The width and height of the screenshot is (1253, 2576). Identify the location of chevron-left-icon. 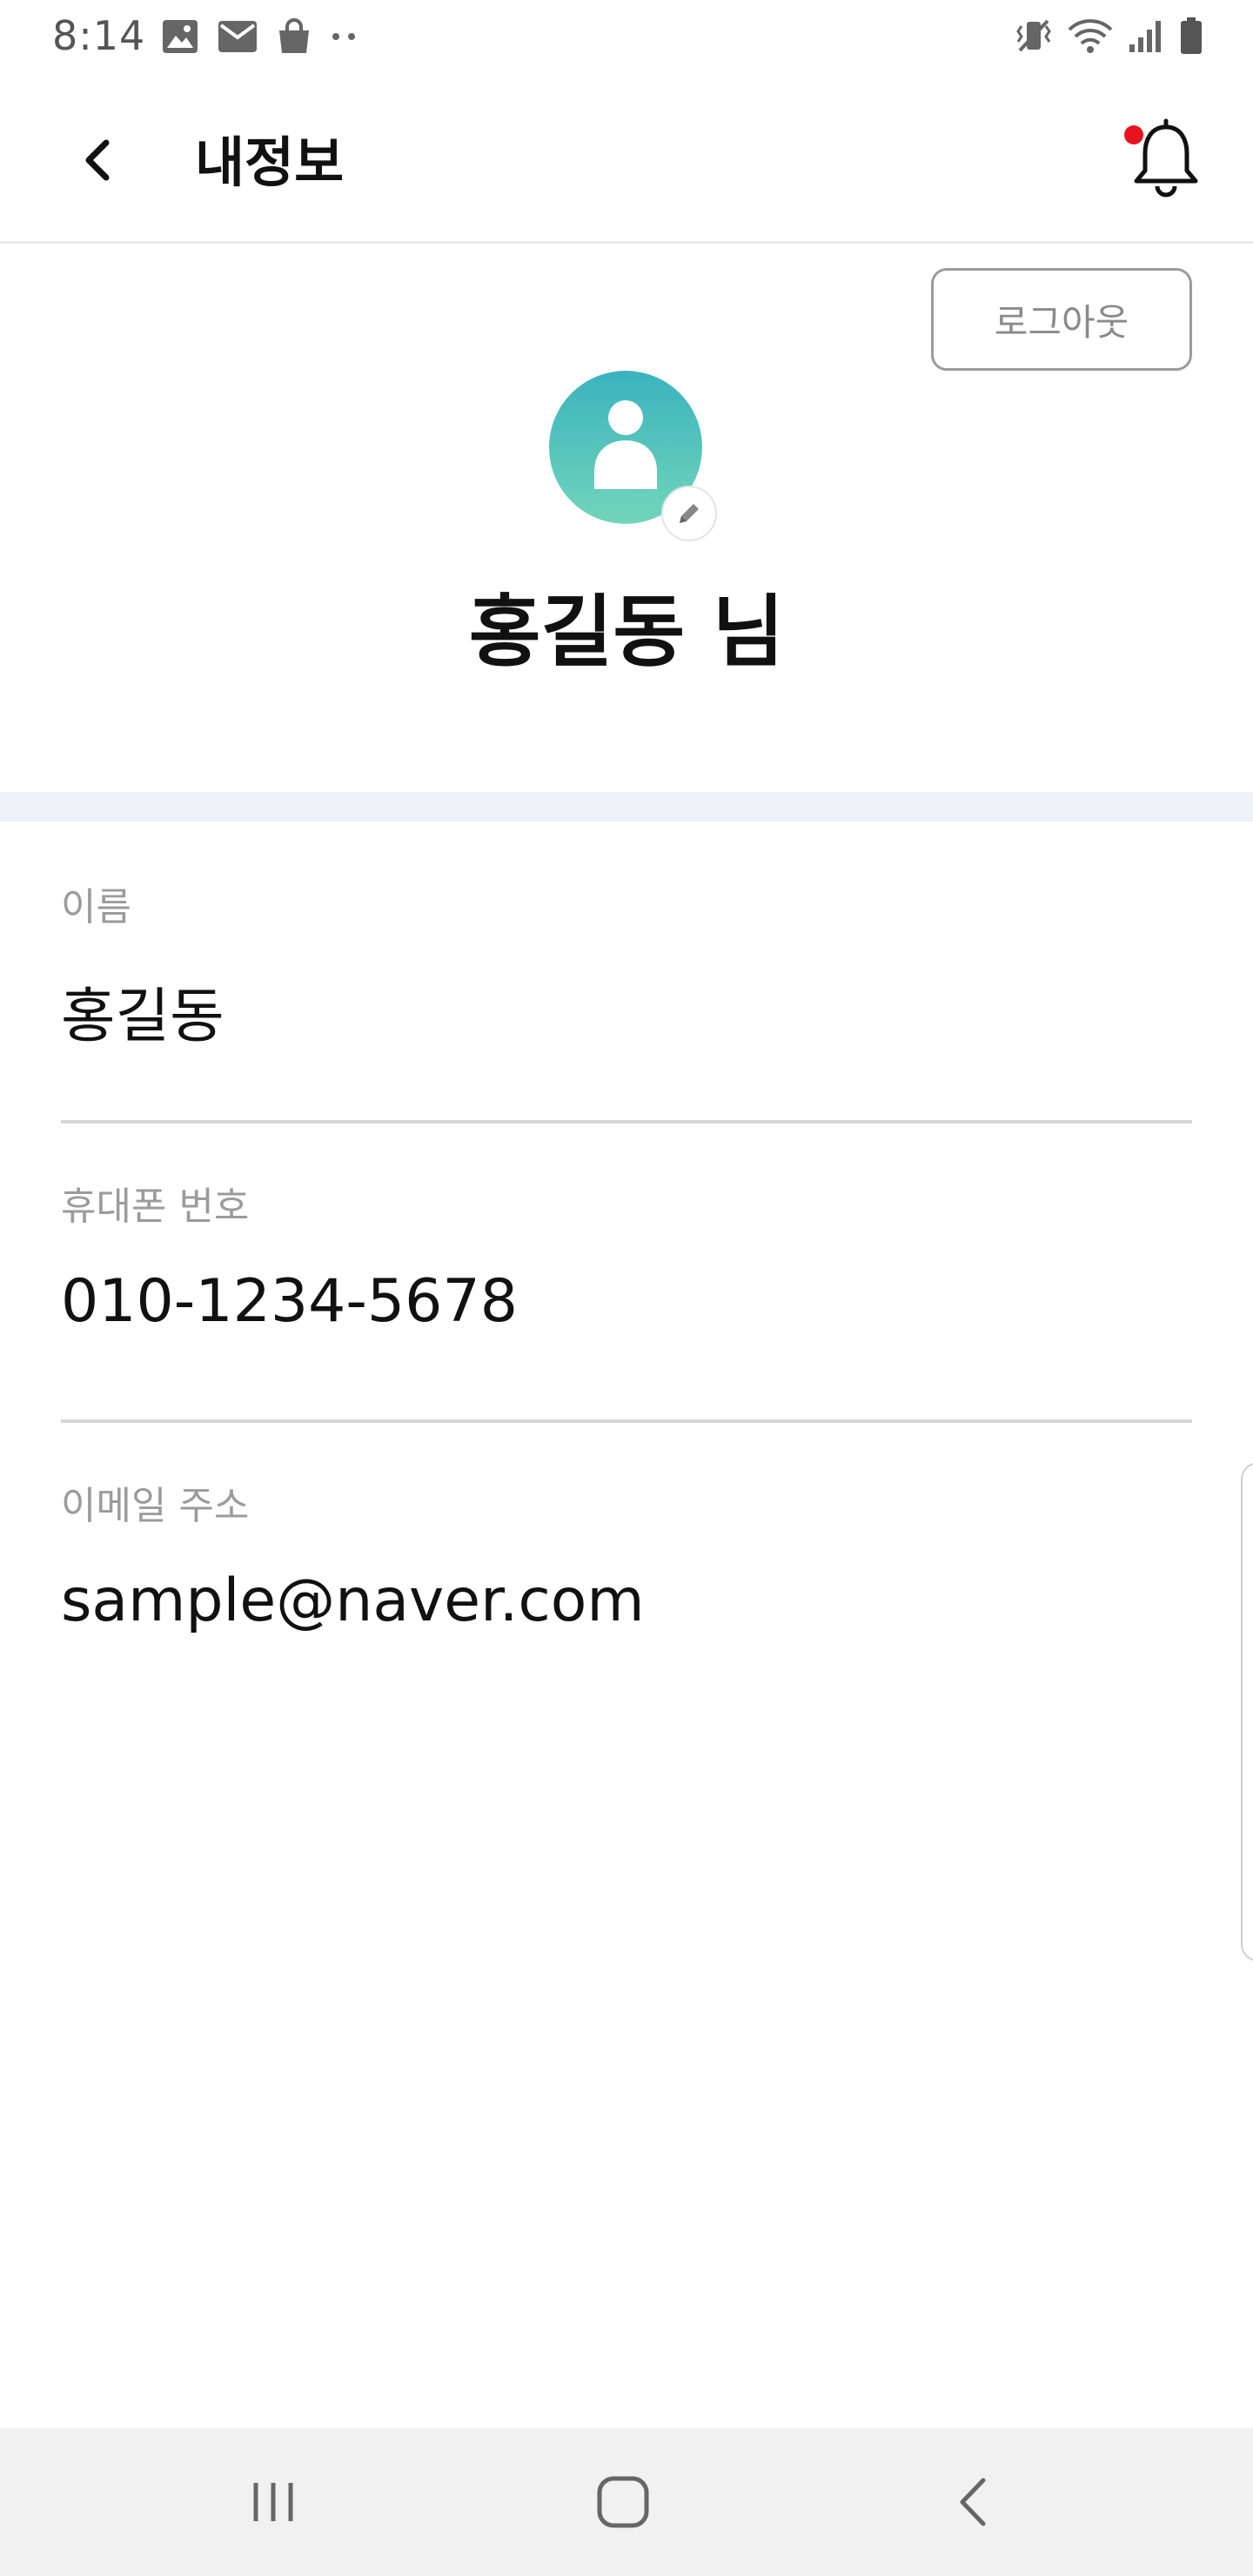
(97, 160).